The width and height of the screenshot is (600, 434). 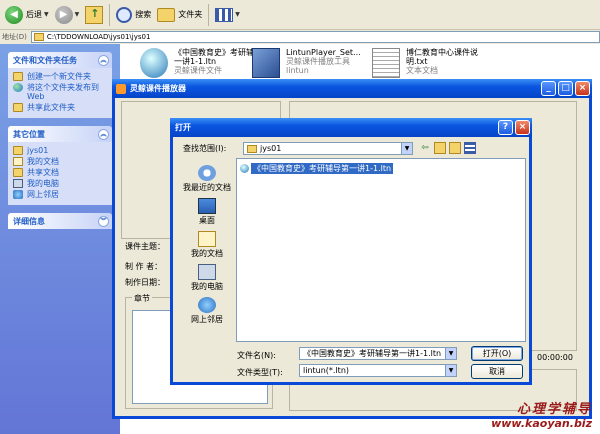 I want to click on player-title: 灵鲸课件播放器, so click(x=158, y=88).